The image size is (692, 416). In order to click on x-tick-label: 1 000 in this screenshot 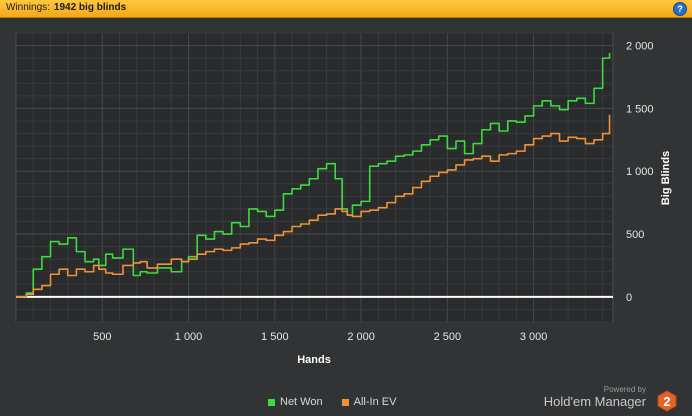, I will do `click(189, 337)`.